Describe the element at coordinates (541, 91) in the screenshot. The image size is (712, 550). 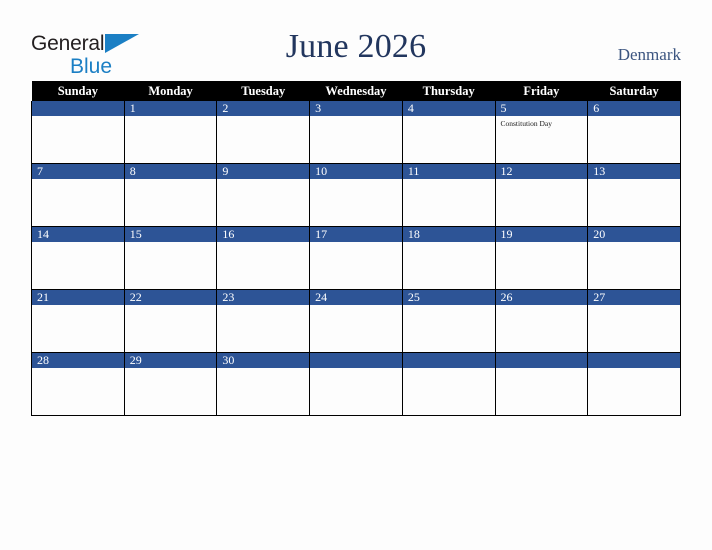
I see `weekday-header-friday: Friday` at that location.